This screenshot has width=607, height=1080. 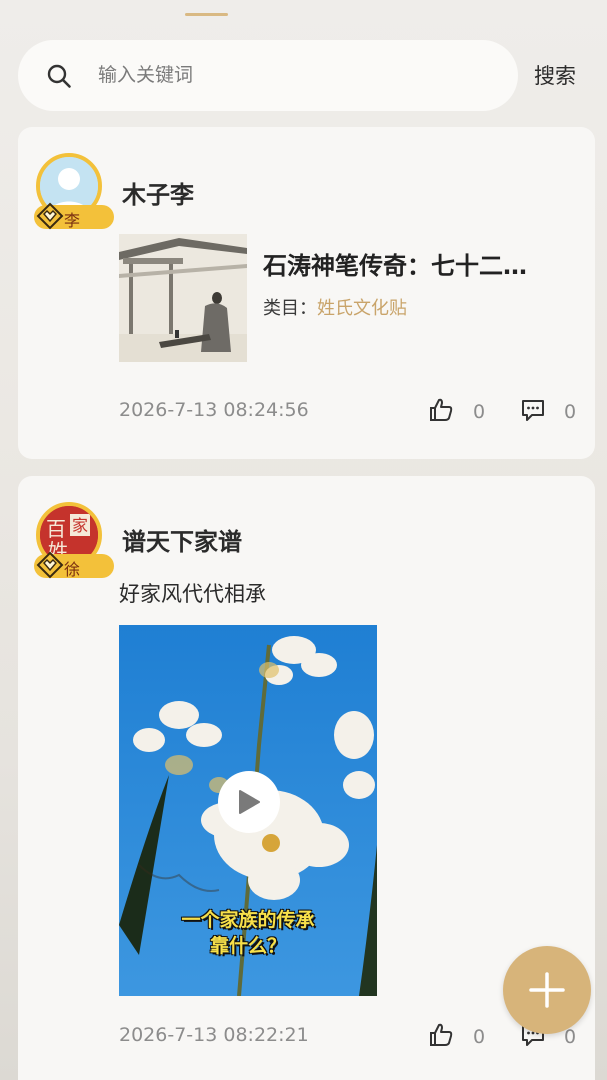 I want to click on video-thumbnail: 一个家族的传承 靠什么？, so click(x=248, y=810).